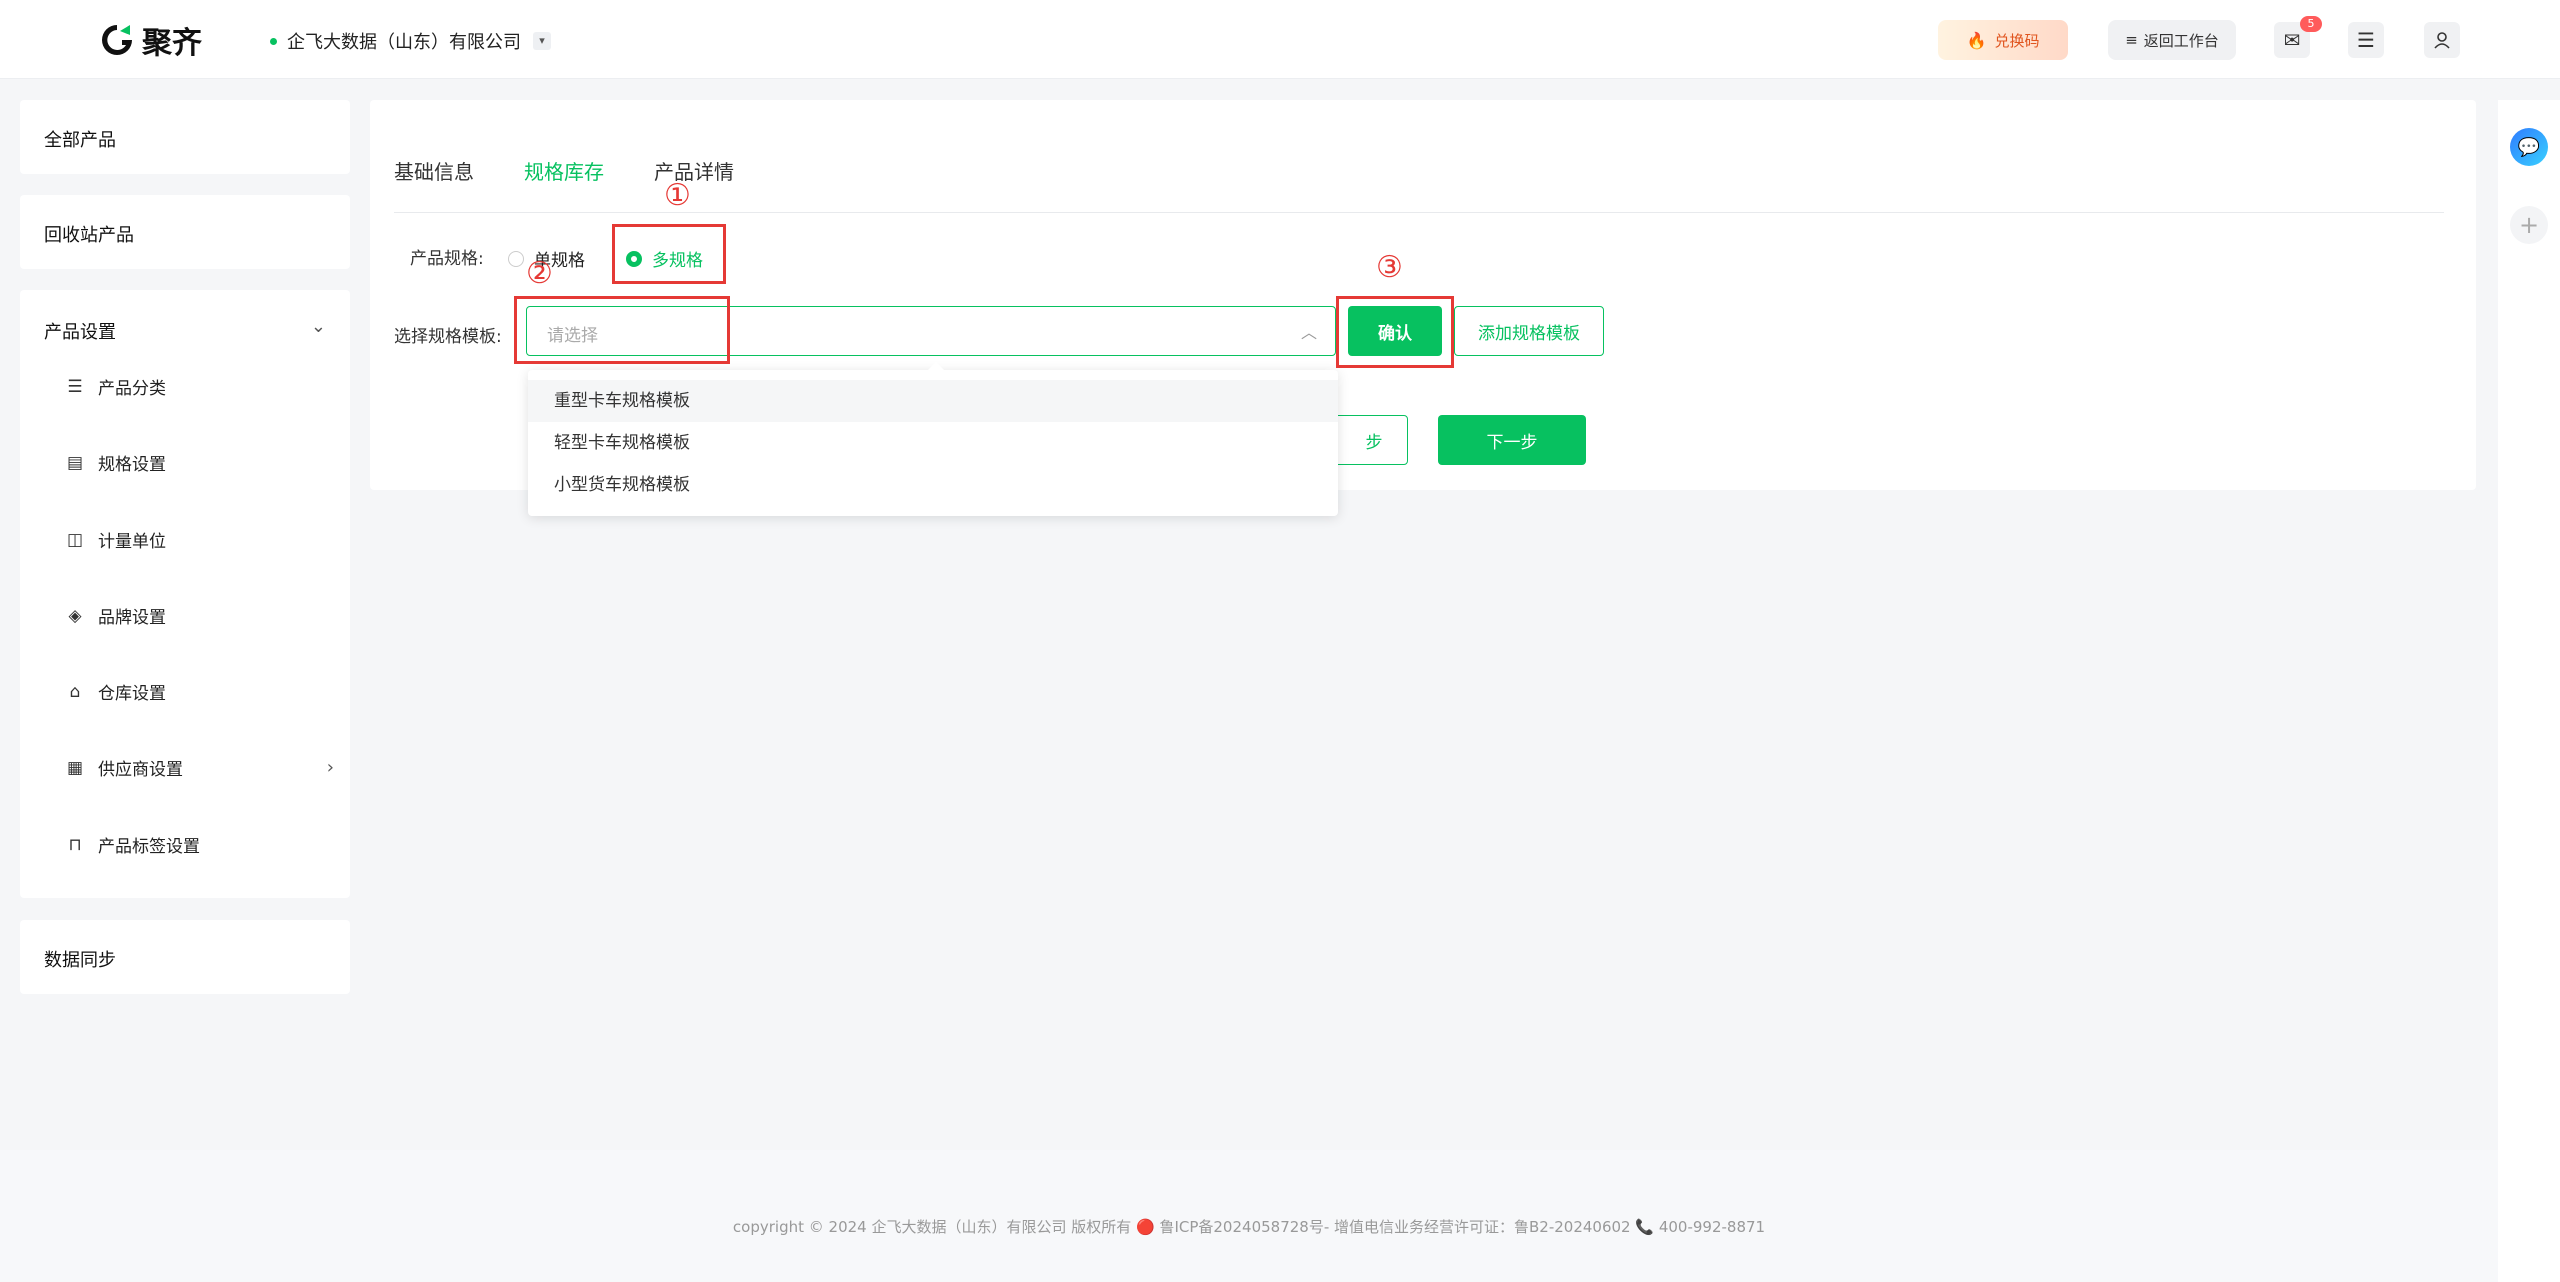 The height and width of the screenshot is (1282, 2560). I want to click on sidebar-item-label: 数据同步, so click(80, 960).